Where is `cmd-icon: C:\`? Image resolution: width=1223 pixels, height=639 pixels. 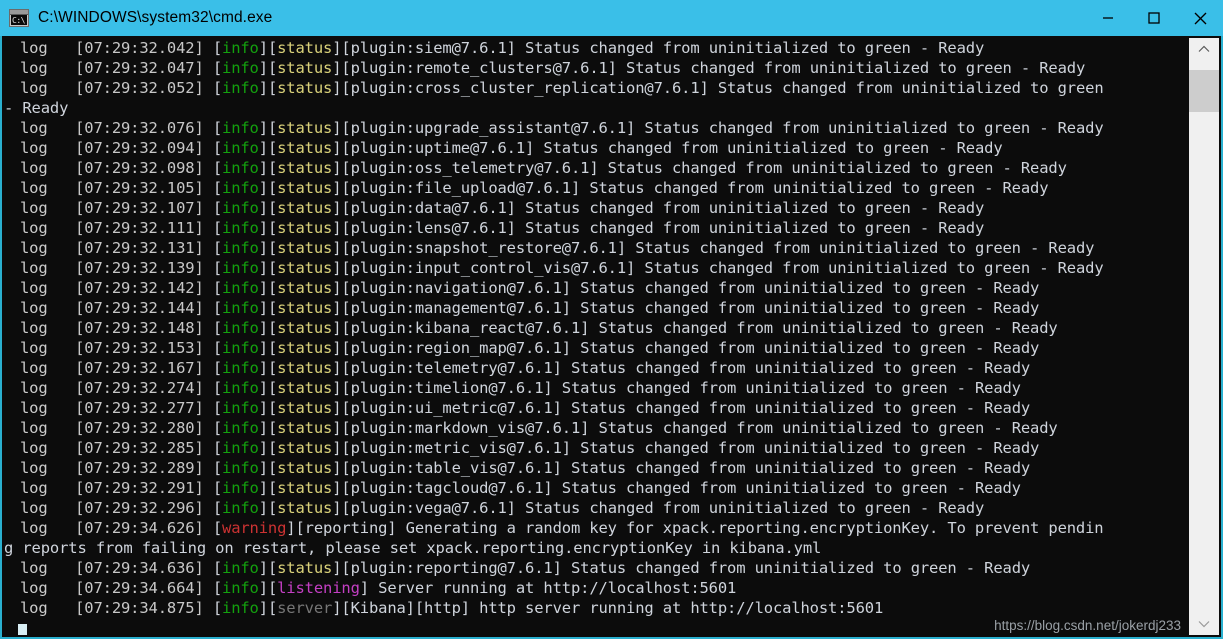 cmd-icon: C:\ is located at coordinates (19, 18).